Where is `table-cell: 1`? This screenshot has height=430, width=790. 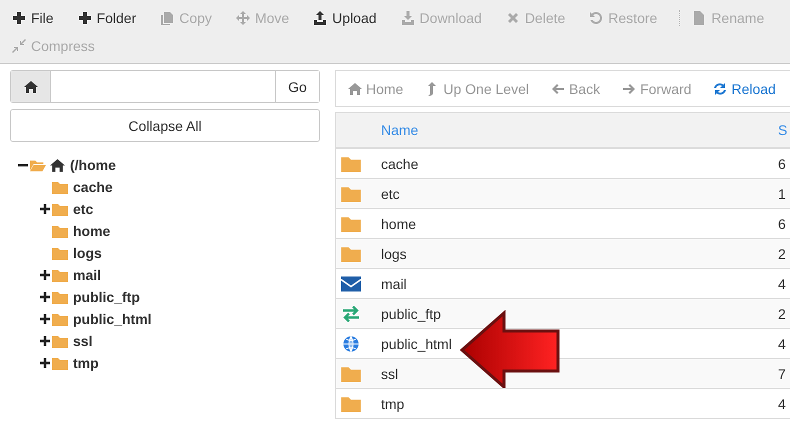 table-cell: 1 is located at coordinates (782, 194).